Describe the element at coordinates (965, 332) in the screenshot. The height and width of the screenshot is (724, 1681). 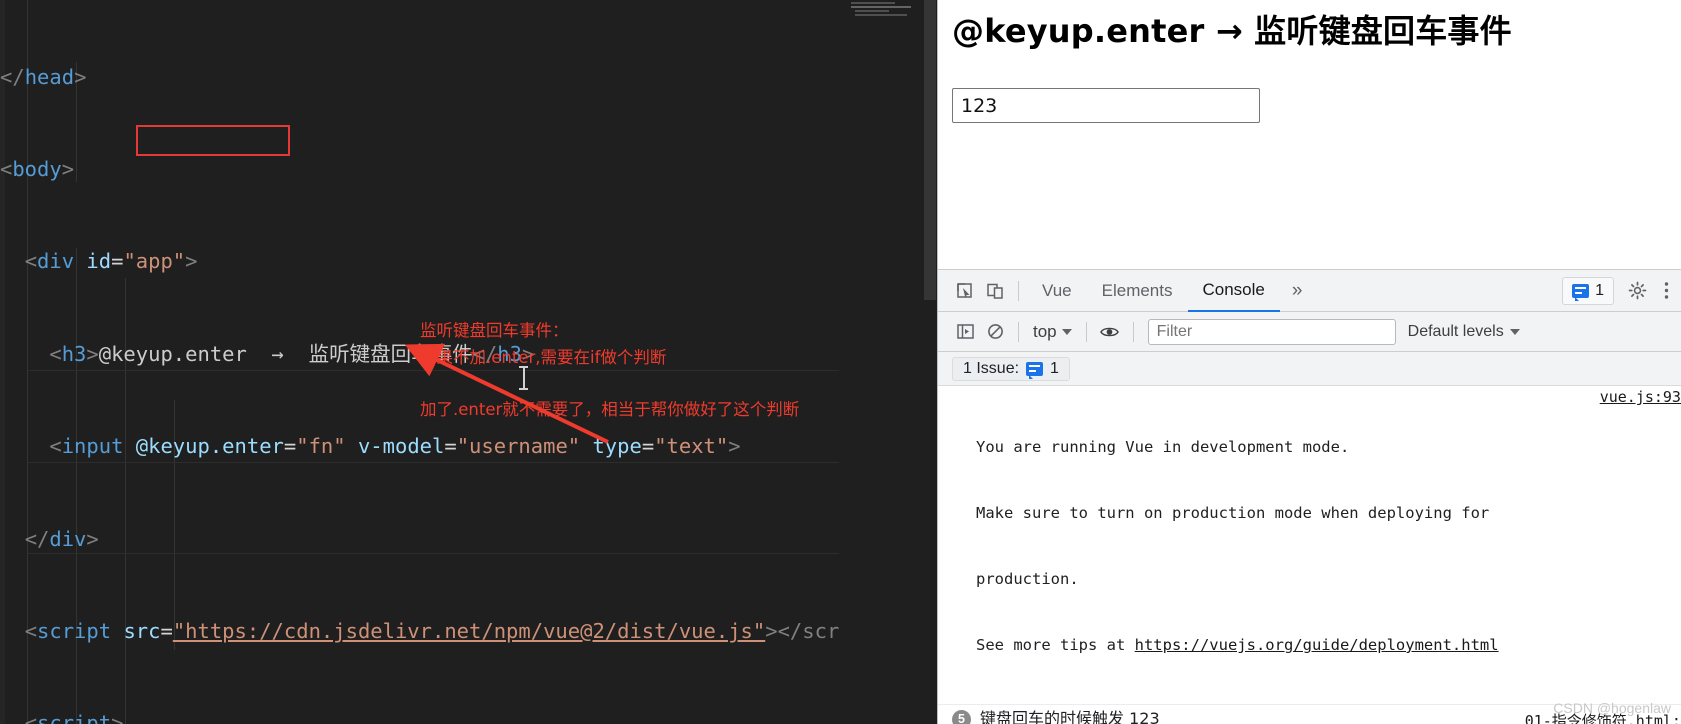
I see `console-sidebar-toggle-icon` at that location.